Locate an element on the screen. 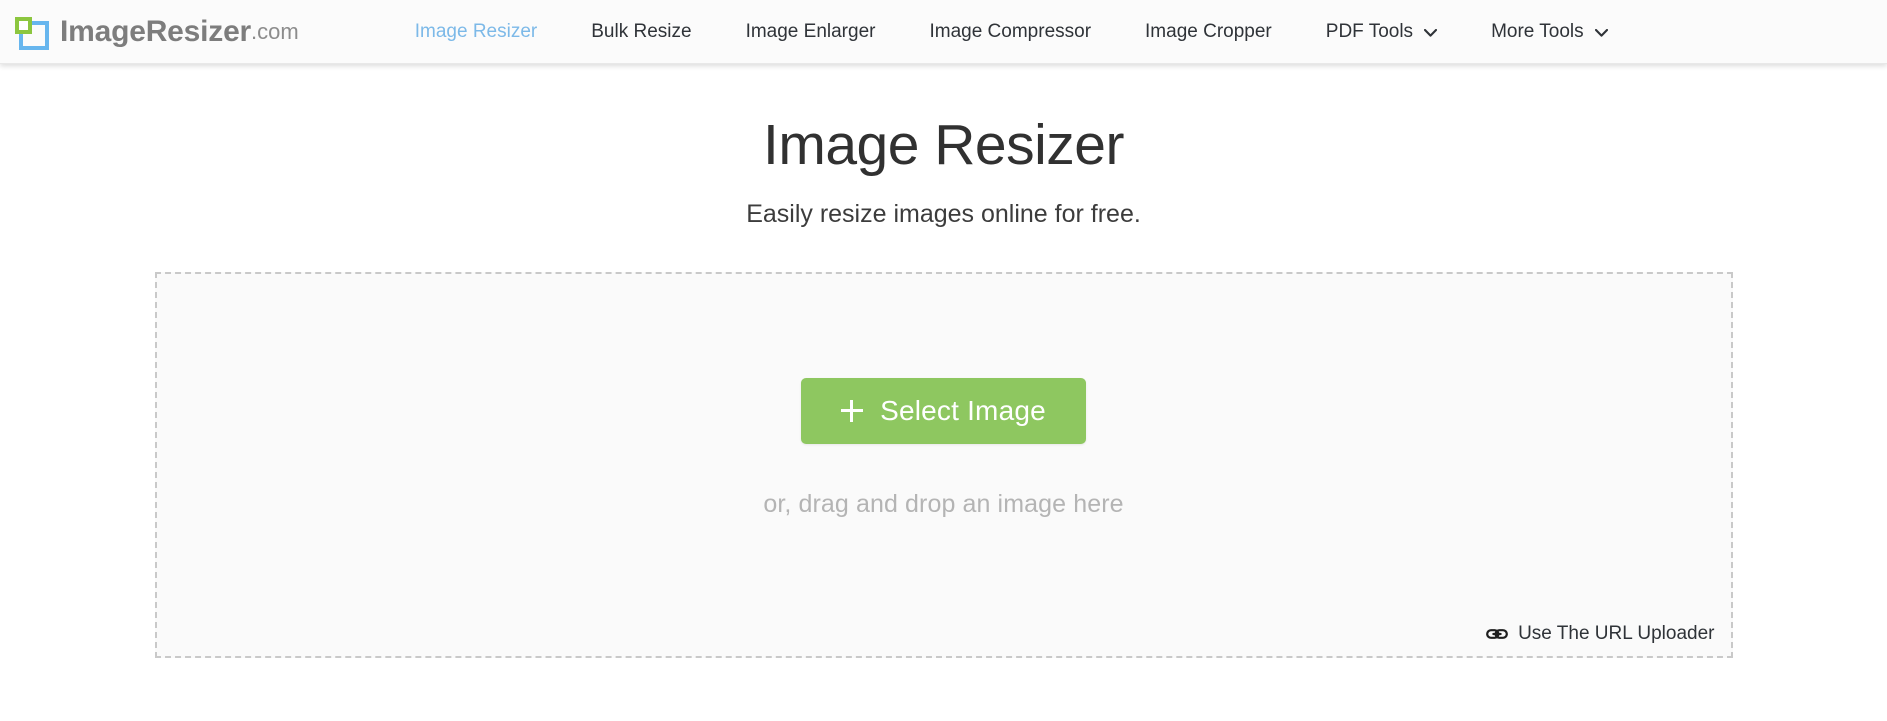 Image resolution: width=1887 pixels, height=721 pixels. nav-item-more-tools: More Tools is located at coordinates (1549, 31).